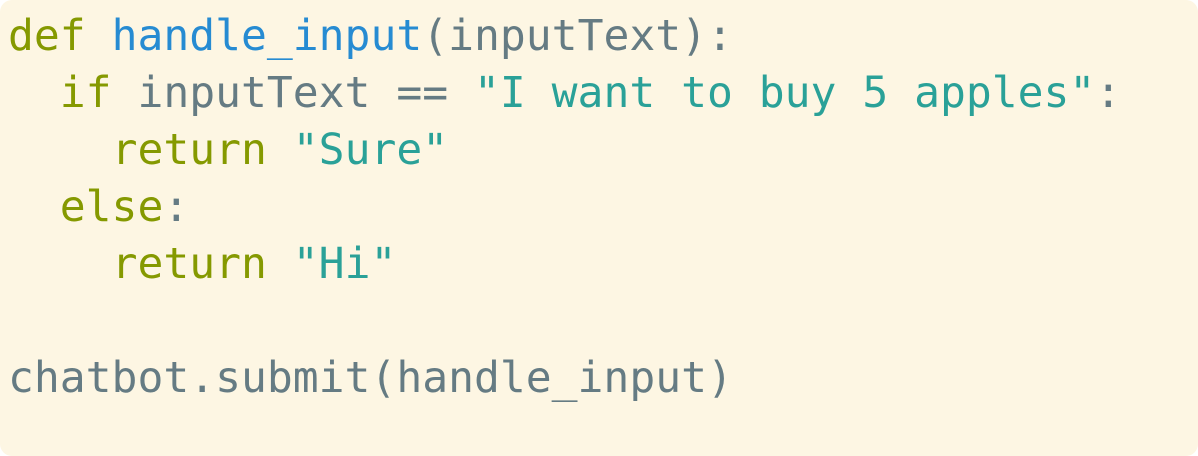 The height and width of the screenshot is (456, 1198). Describe the element at coordinates (370, 378) in the screenshot. I see `code-token: chatbot.submit(handle_input)` at that location.